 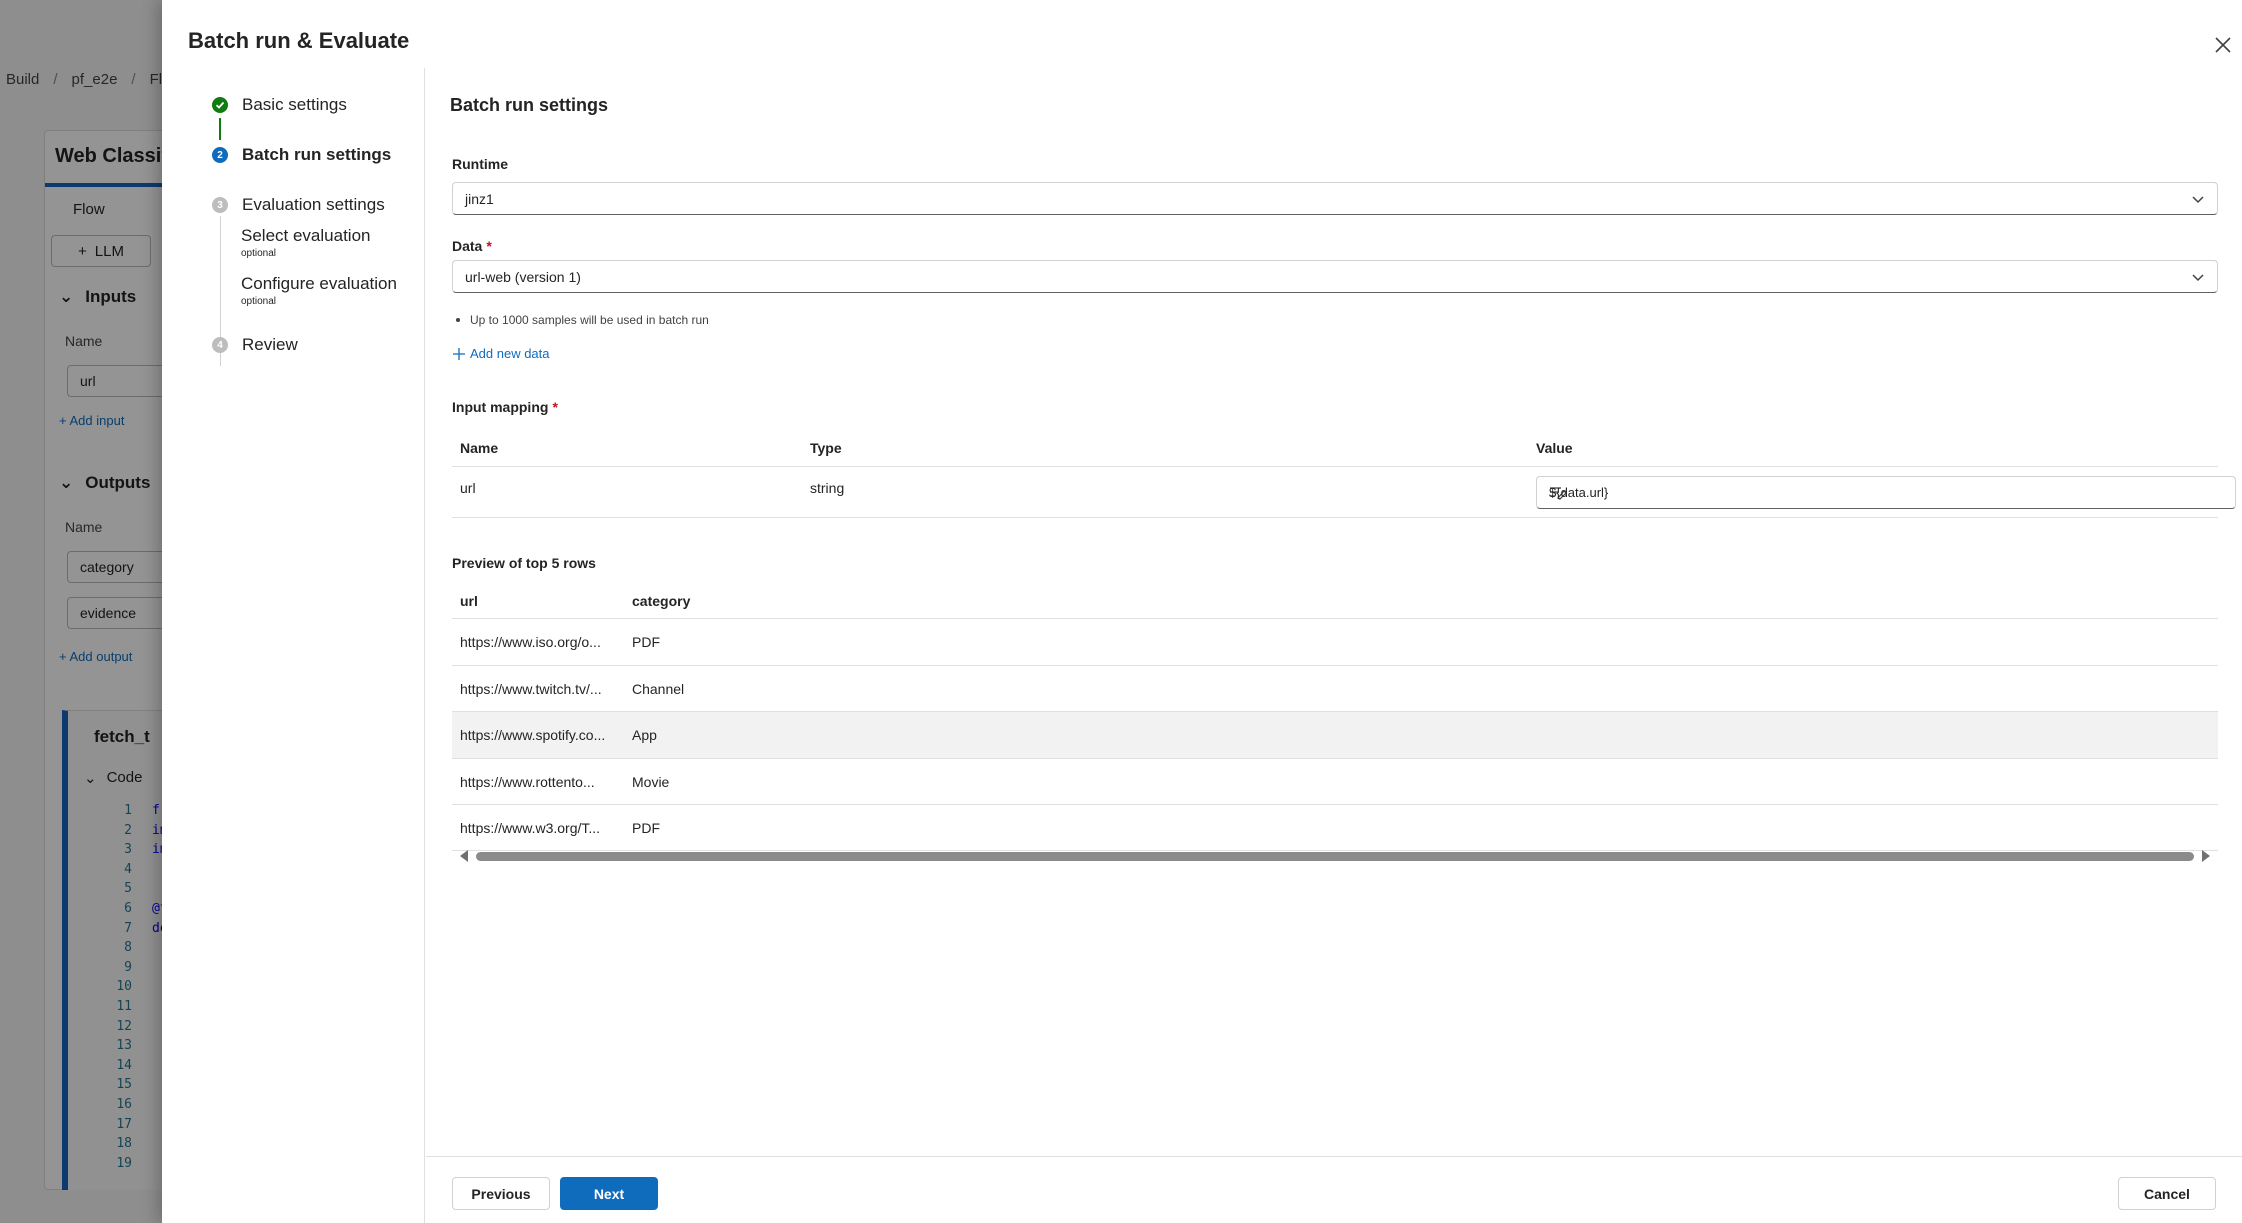 What do you see at coordinates (299, 40) in the screenshot?
I see `dialog-title: Batch run & Evaluate` at bounding box center [299, 40].